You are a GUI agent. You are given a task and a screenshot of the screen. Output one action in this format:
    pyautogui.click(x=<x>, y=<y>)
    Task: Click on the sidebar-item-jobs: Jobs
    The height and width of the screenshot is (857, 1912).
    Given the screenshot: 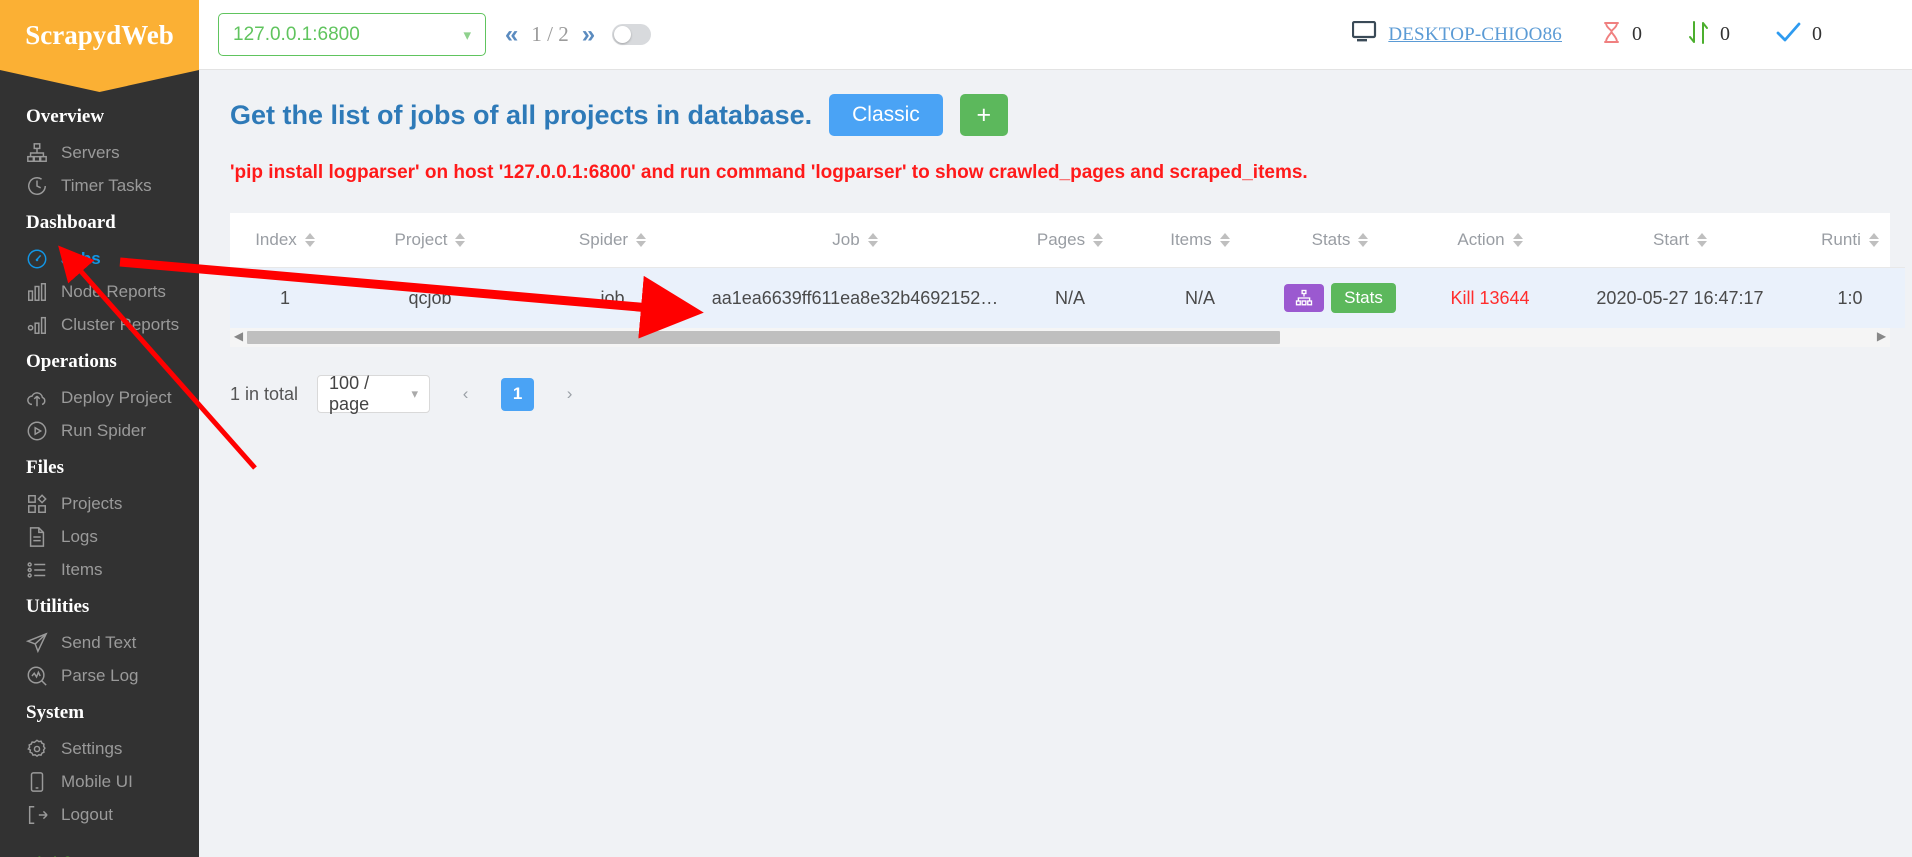 What is the action you would take?
    pyautogui.click(x=99, y=258)
    